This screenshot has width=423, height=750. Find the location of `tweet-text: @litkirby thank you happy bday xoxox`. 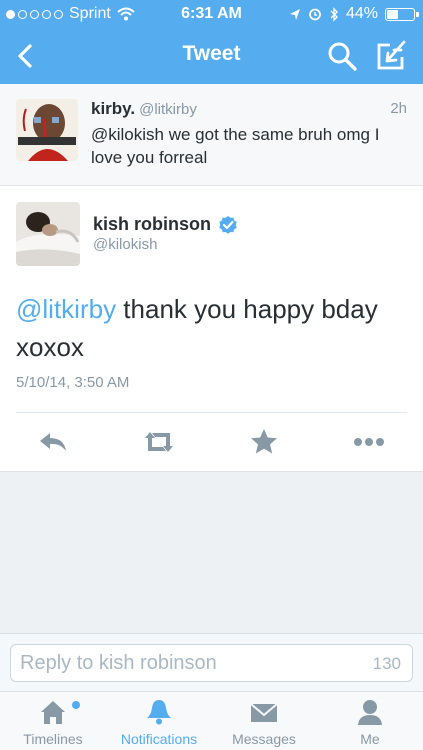

tweet-text: @litkirby thank you happy bday xoxox is located at coordinates (206, 328).